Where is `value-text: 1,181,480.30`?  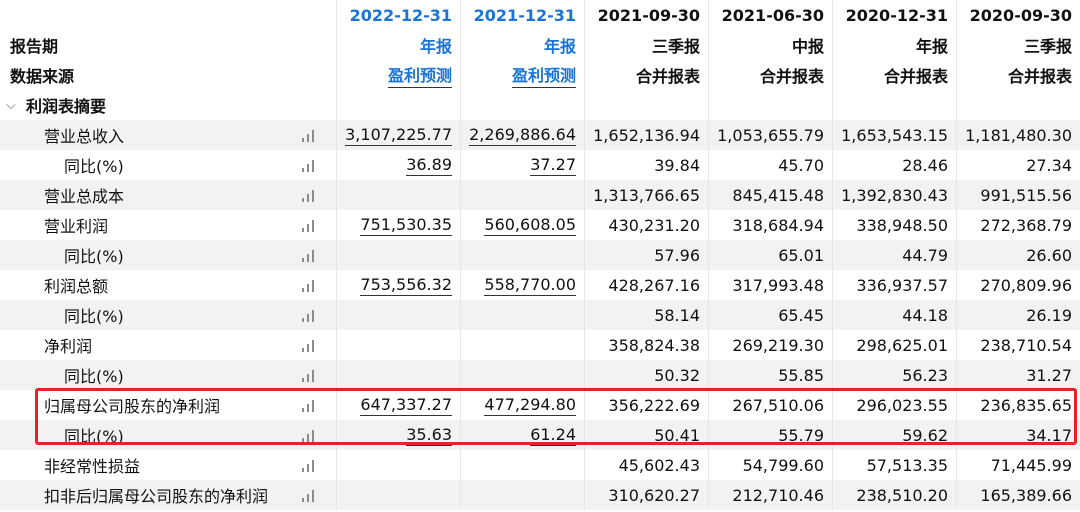 value-text: 1,181,480.30 is located at coordinates (1018, 135).